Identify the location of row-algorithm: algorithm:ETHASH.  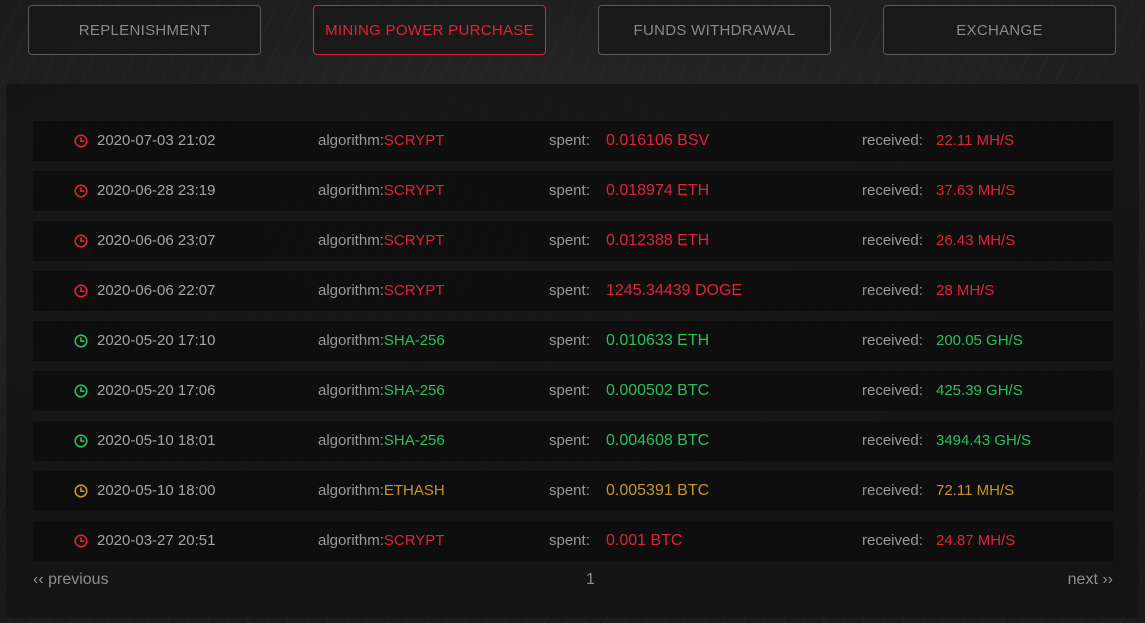
(381, 491).